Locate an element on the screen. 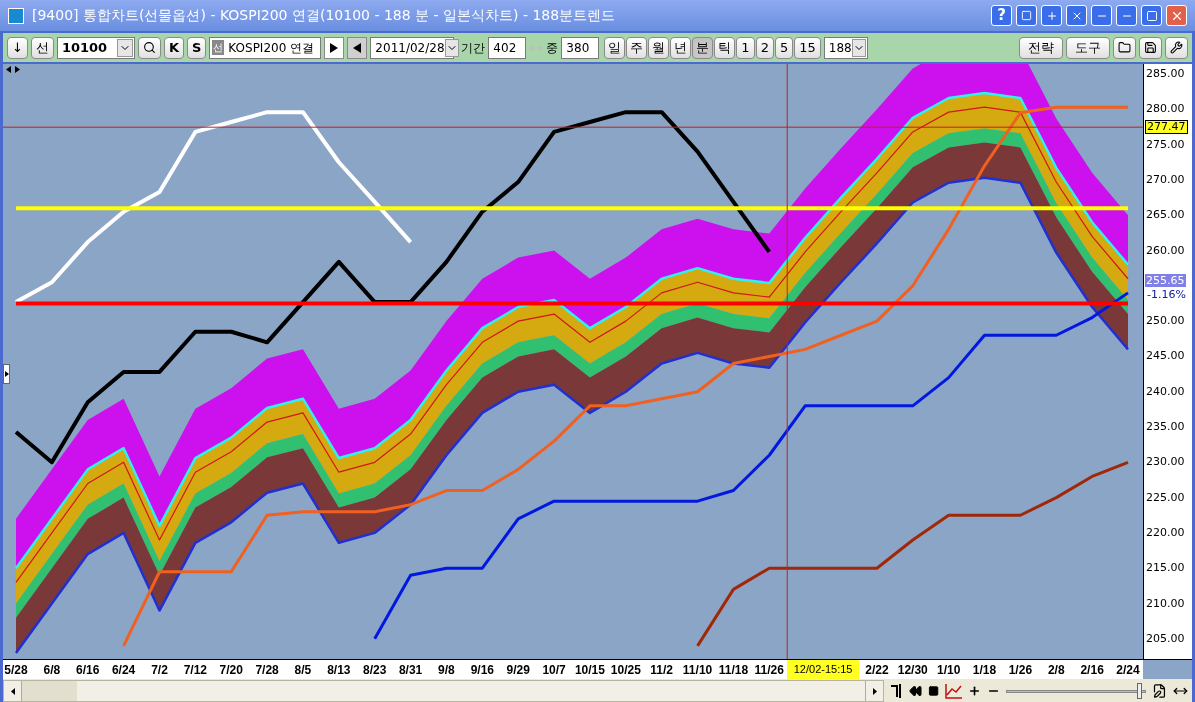 This screenshot has width=1195, height=702. period-tab: 월 is located at coordinates (659, 47).